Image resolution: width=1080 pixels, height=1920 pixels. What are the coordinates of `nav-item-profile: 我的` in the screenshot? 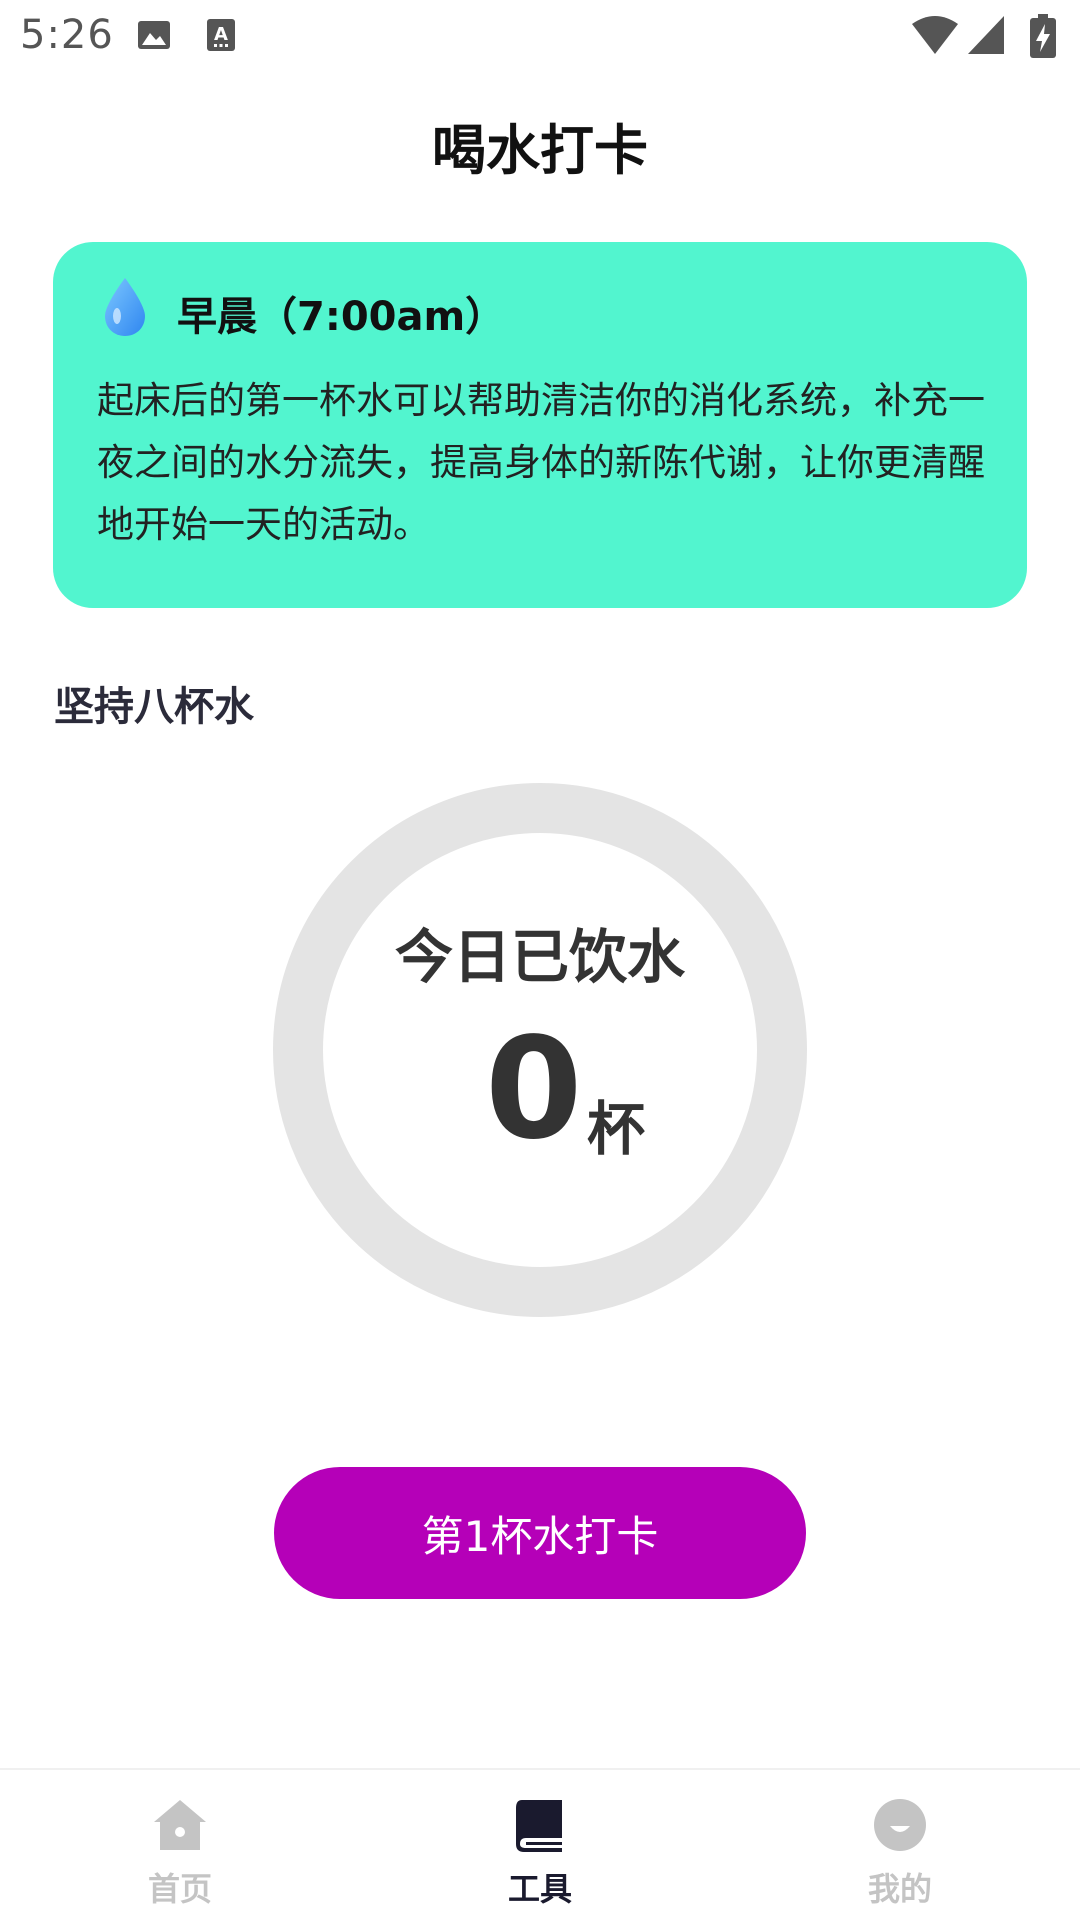 It's located at (900, 1845).